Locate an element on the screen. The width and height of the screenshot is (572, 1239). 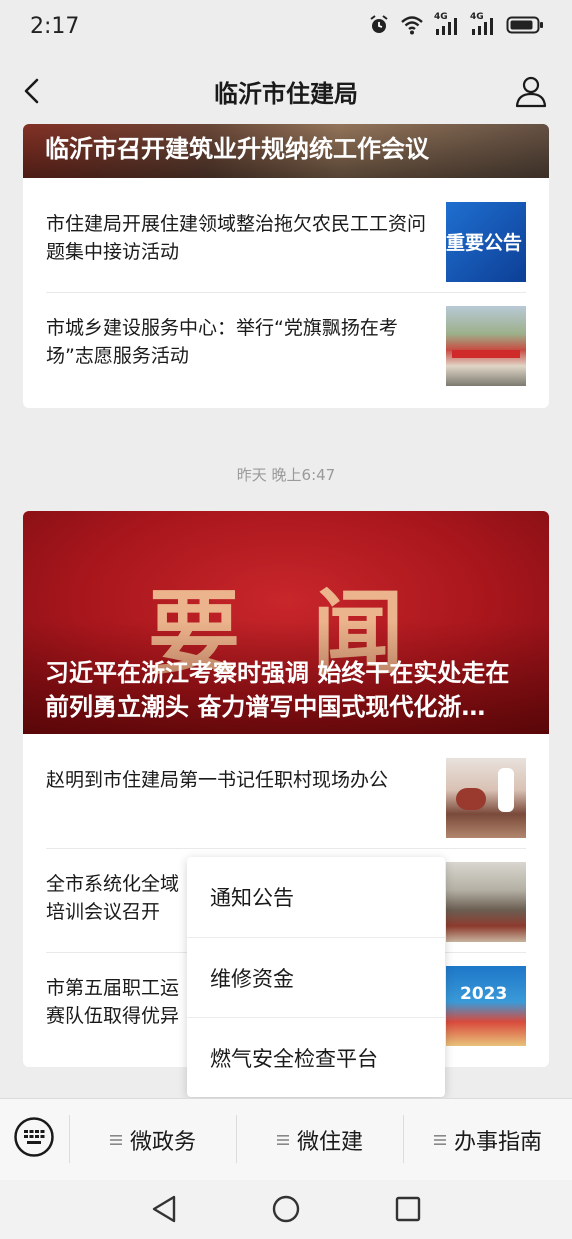
tab-weizhujian: 微住建 is located at coordinates (320, 1140).